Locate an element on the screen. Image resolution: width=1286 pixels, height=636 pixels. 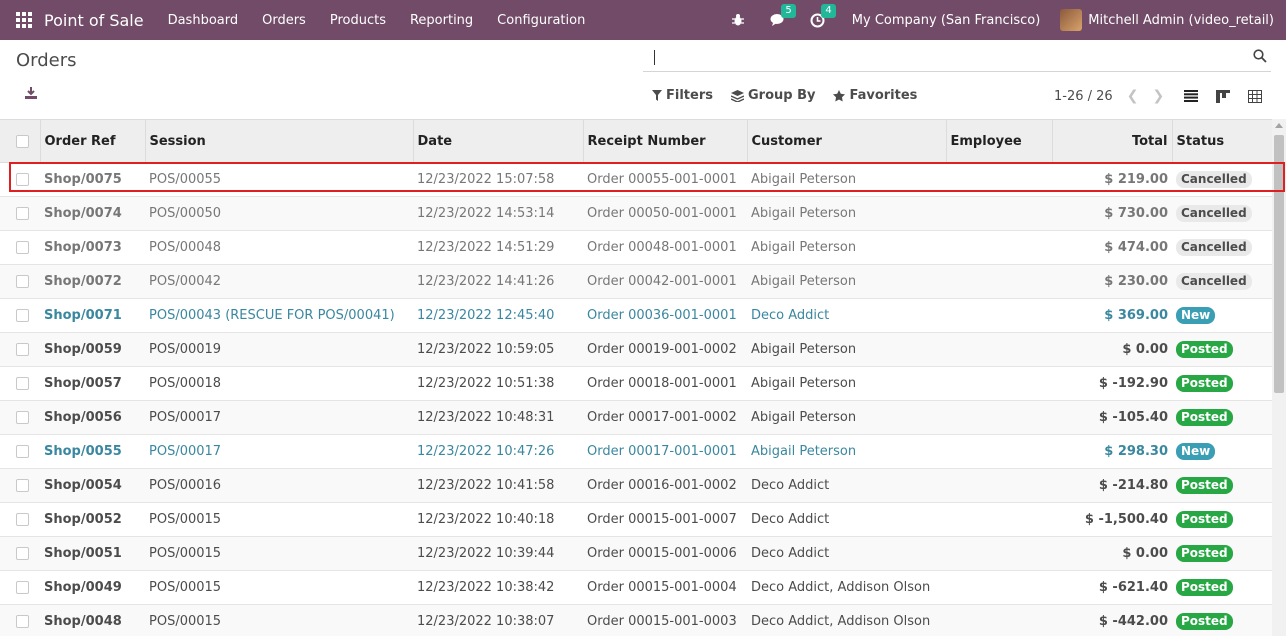
pager: 1-26 / 26 ❮ ❯ is located at coordinates (1109, 96).